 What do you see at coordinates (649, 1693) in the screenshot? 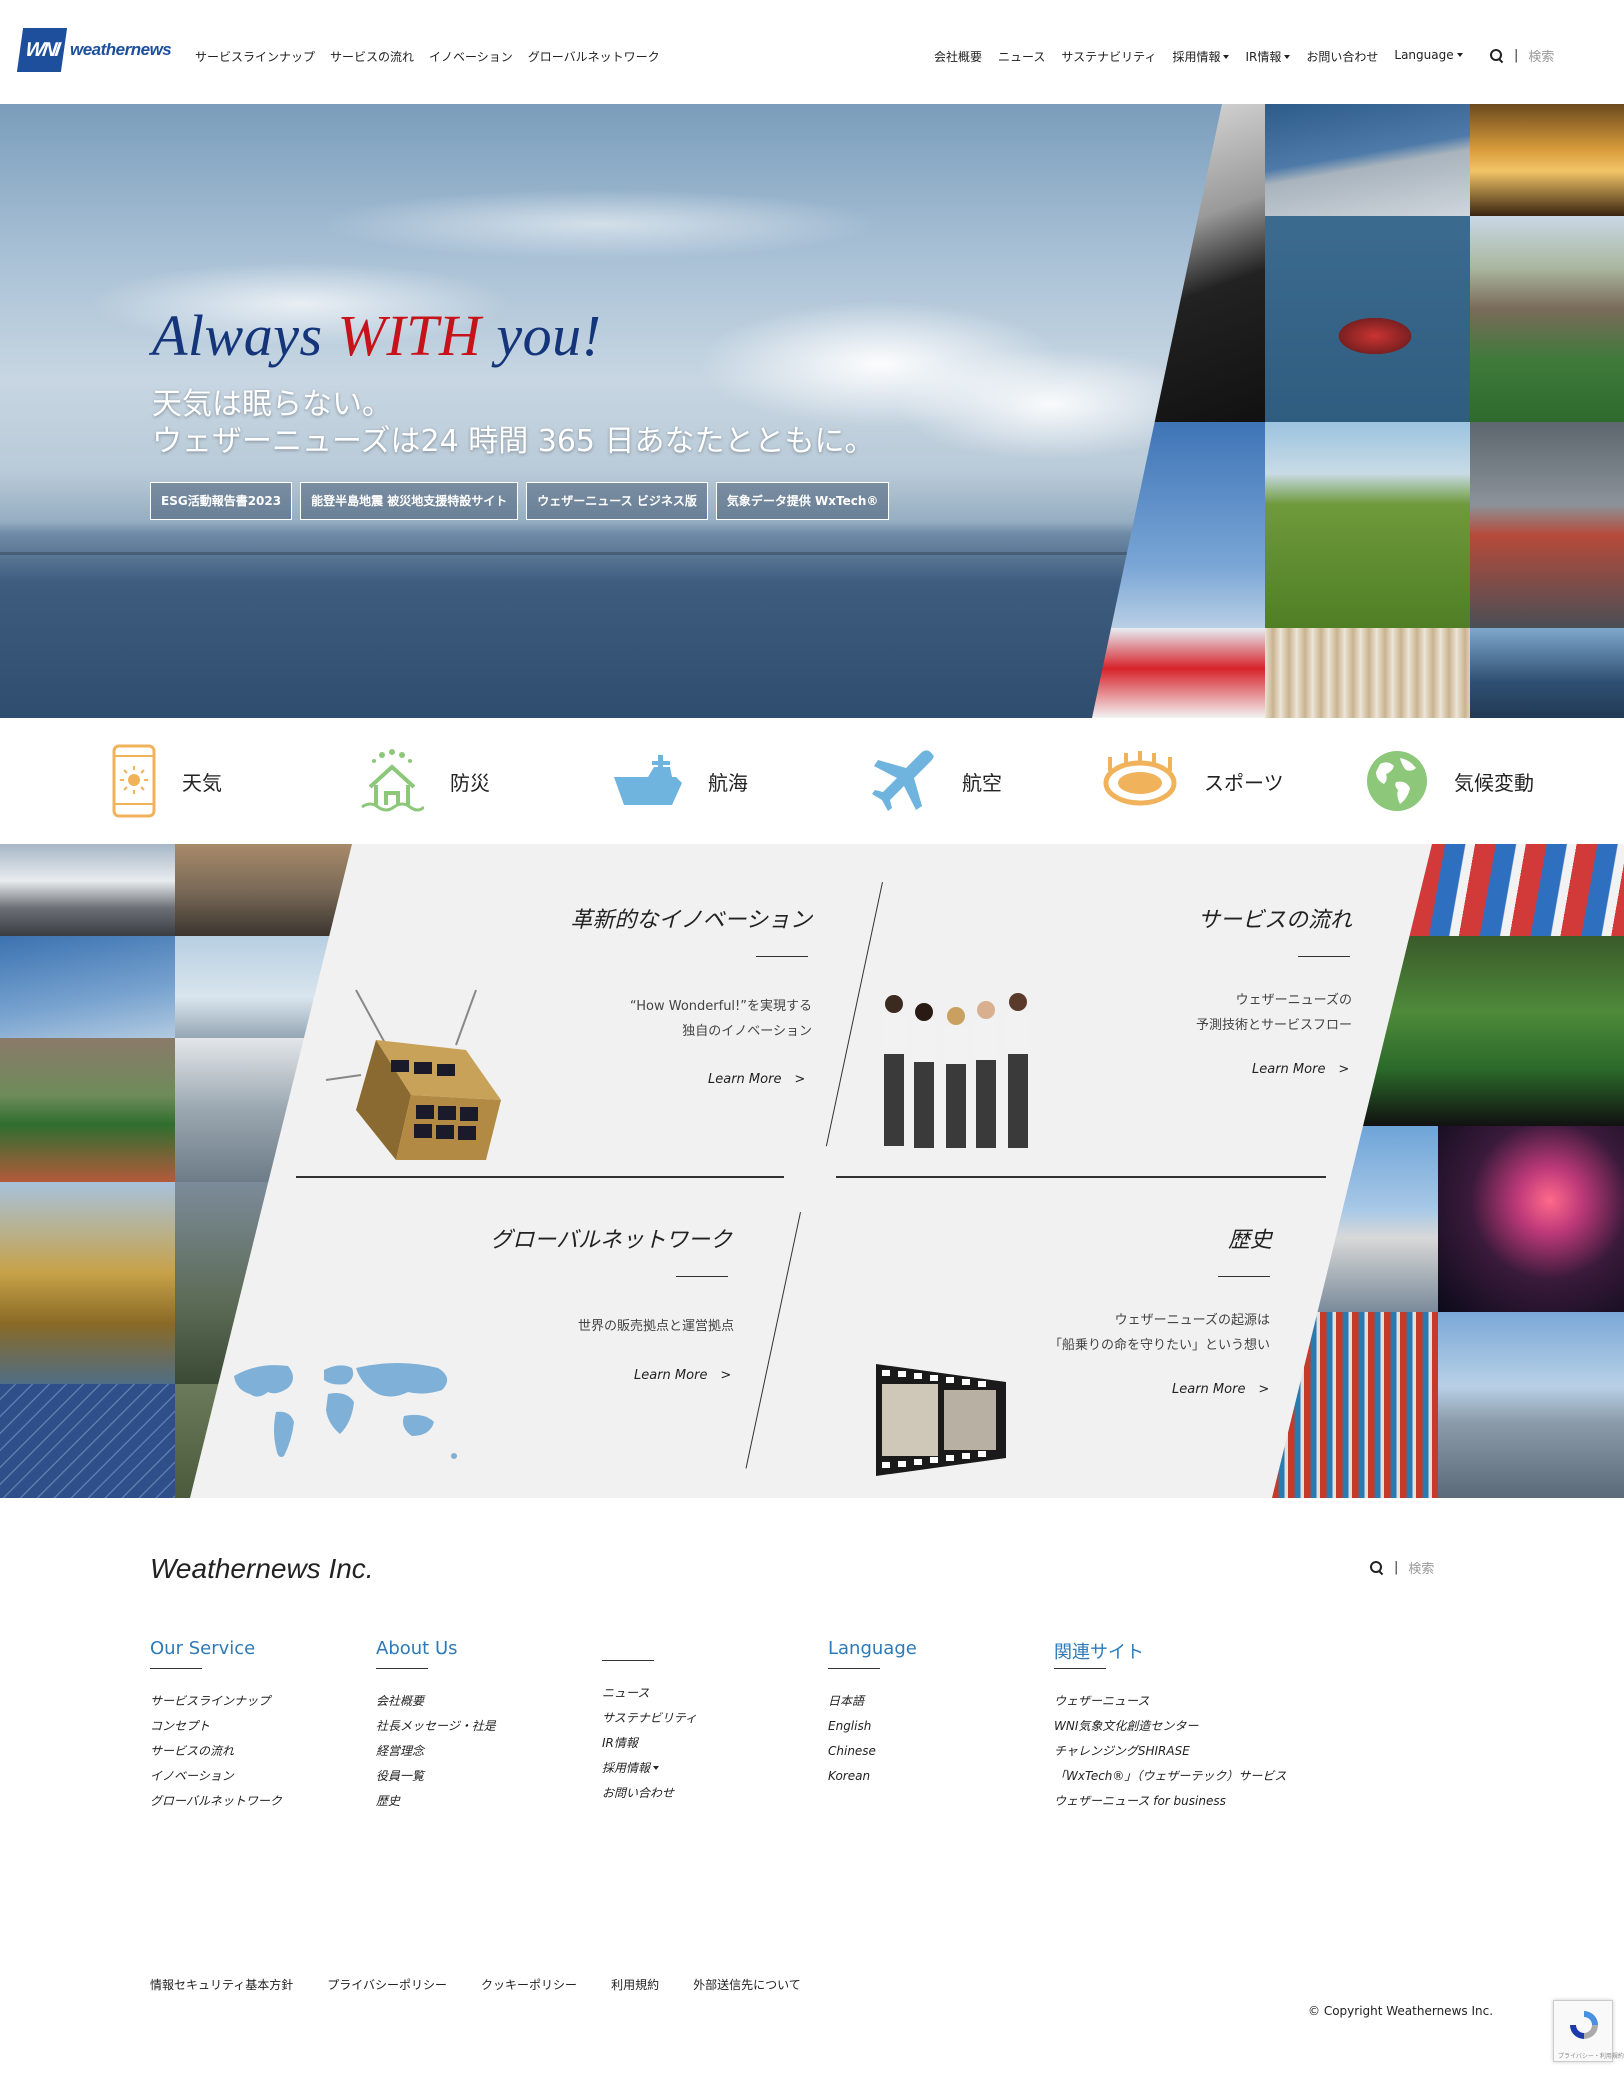
I see `footer-link: ニュース` at bounding box center [649, 1693].